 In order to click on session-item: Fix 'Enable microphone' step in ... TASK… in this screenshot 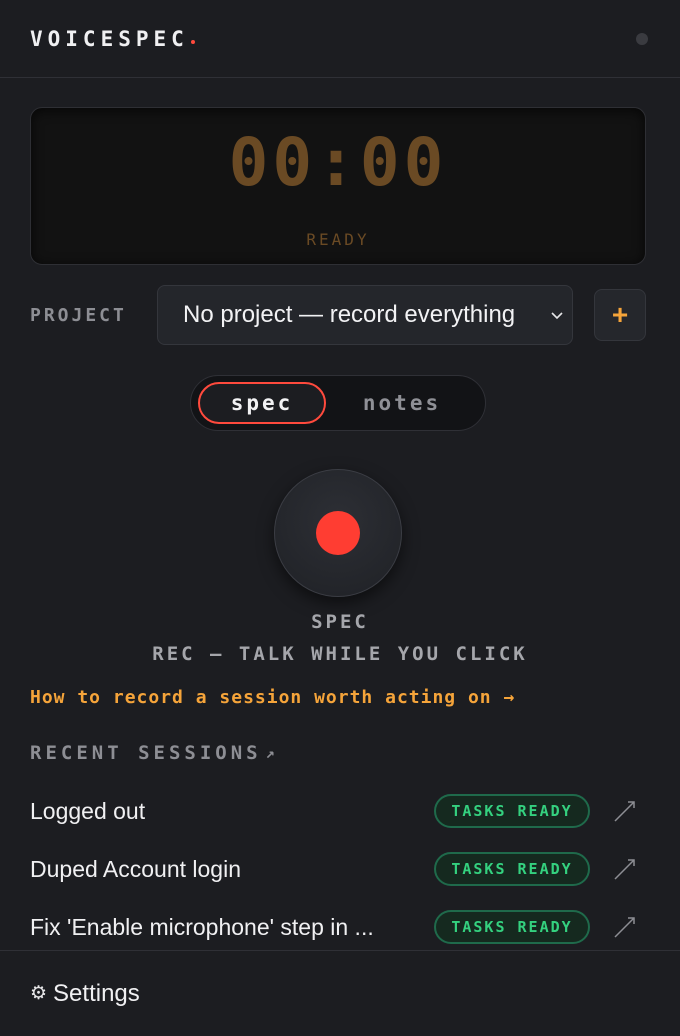, I will do `click(340, 927)`.